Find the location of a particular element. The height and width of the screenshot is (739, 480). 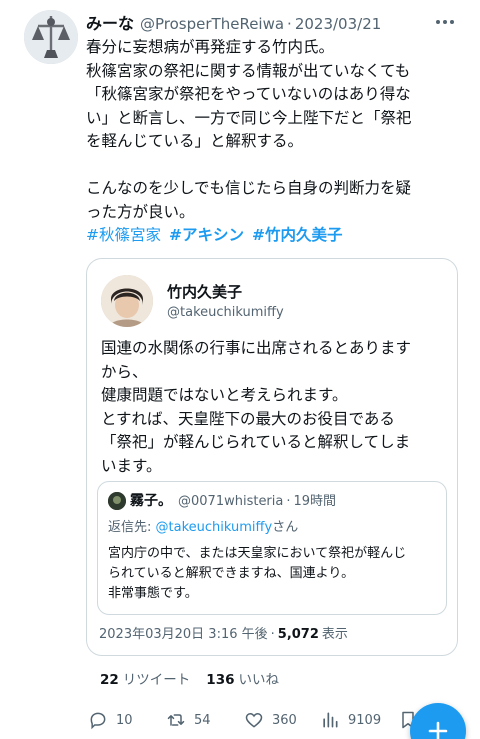

tweet-body-line: 春分に妄想病が再発症する竹内氏。 is located at coordinates (210, 47).